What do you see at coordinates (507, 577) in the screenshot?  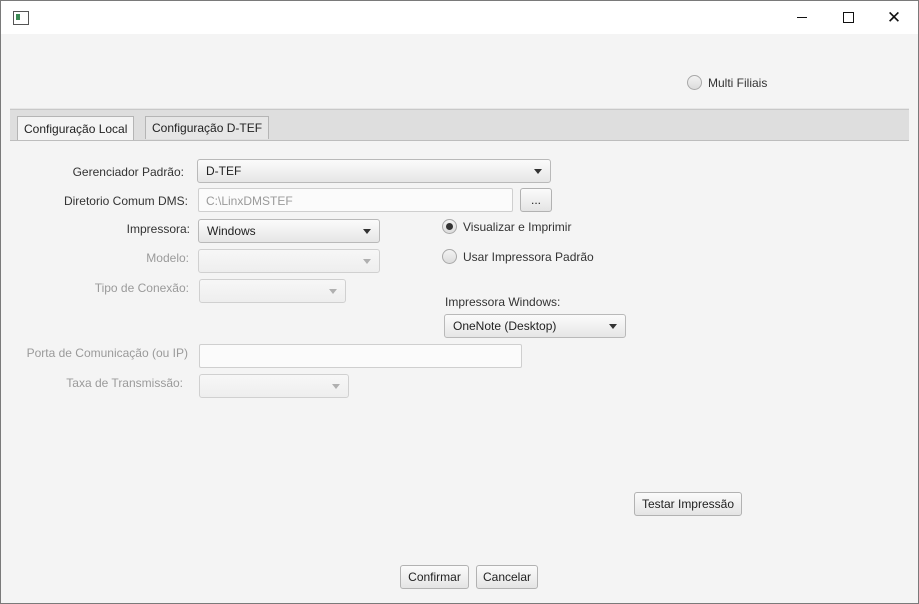 I see `cancelar-button: Cancelar` at bounding box center [507, 577].